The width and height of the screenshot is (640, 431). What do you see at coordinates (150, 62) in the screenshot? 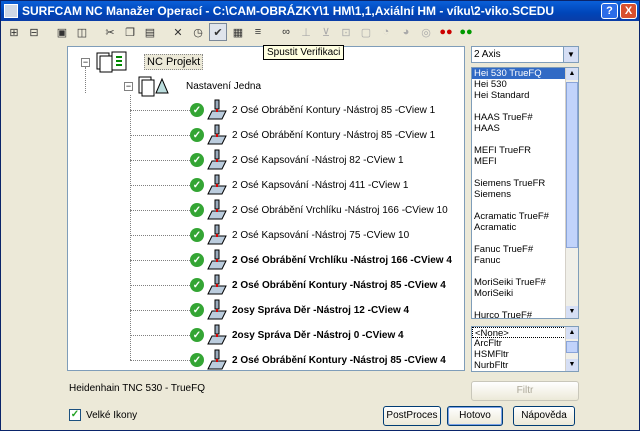
I see `project-node: NC Projekt` at bounding box center [150, 62].